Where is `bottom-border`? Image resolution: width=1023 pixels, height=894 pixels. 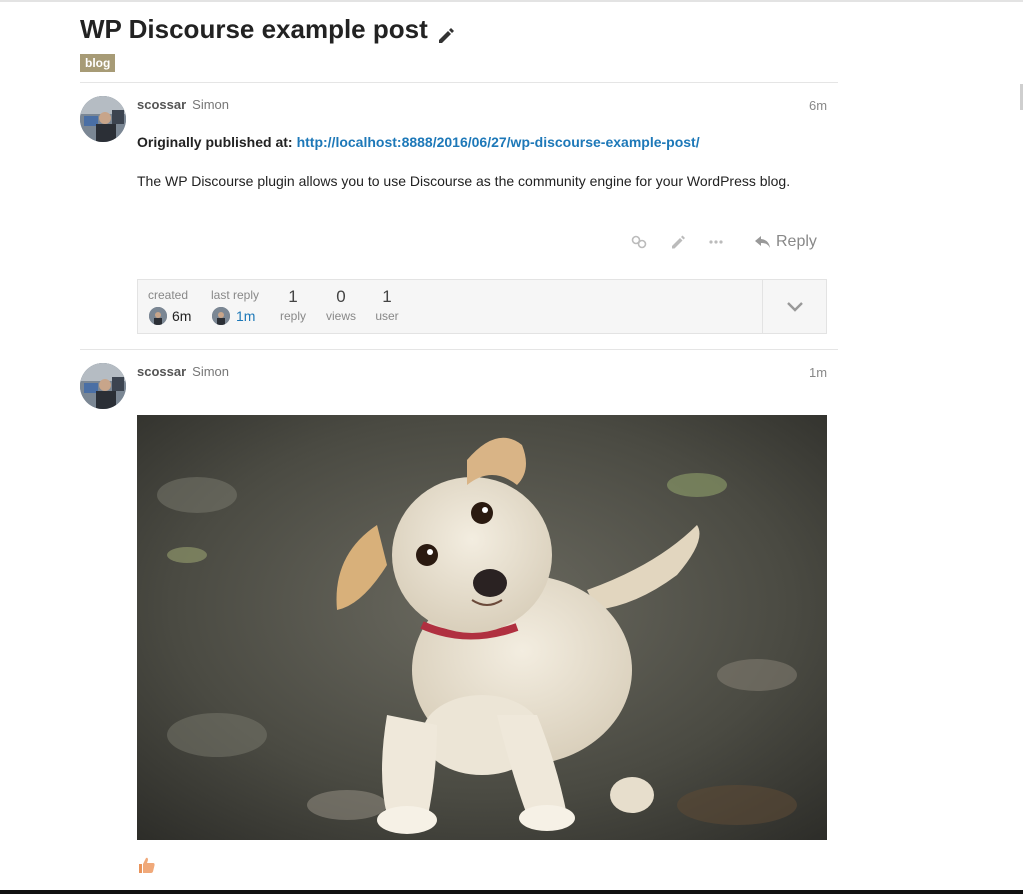 bottom-border is located at coordinates (511, 892).